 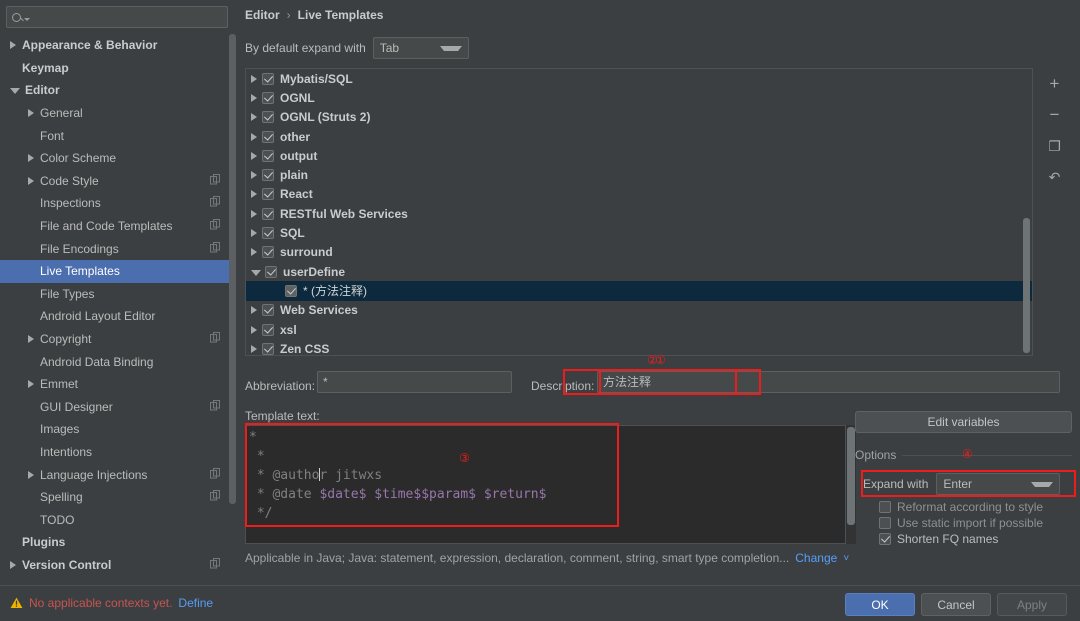 What do you see at coordinates (639, 252) in the screenshot?
I see `template-group-row: surround` at bounding box center [639, 252].